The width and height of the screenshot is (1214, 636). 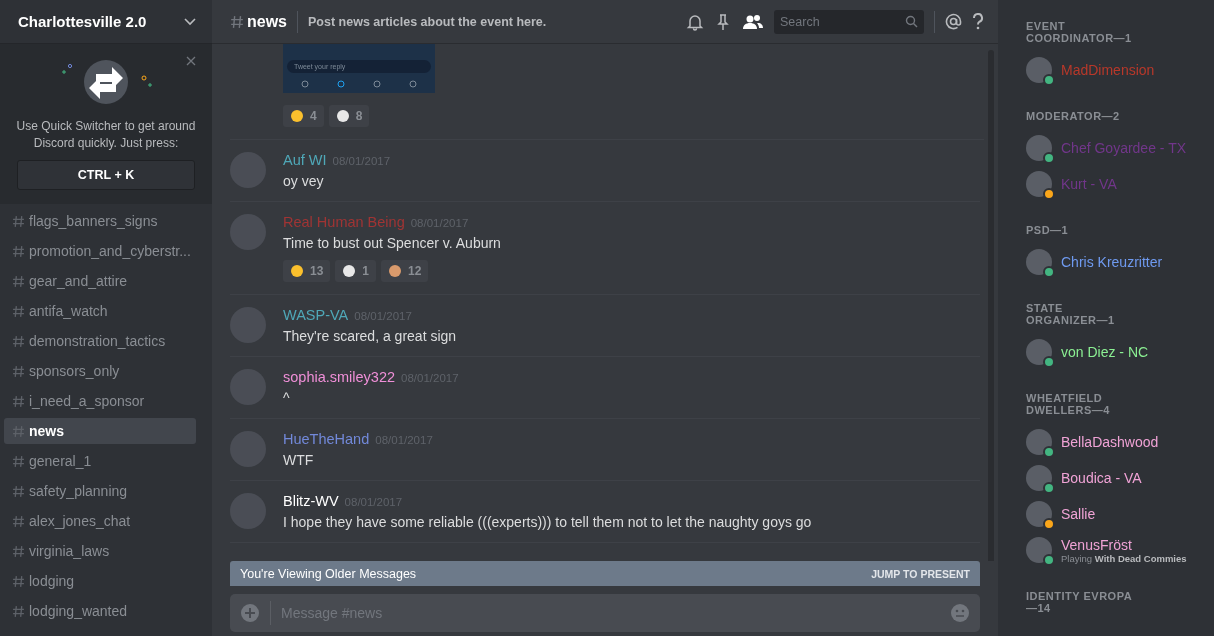 What do you see at coordinates (978, 21) in the screenshot?
I see `help-icon` at bounding box center [978, 21].